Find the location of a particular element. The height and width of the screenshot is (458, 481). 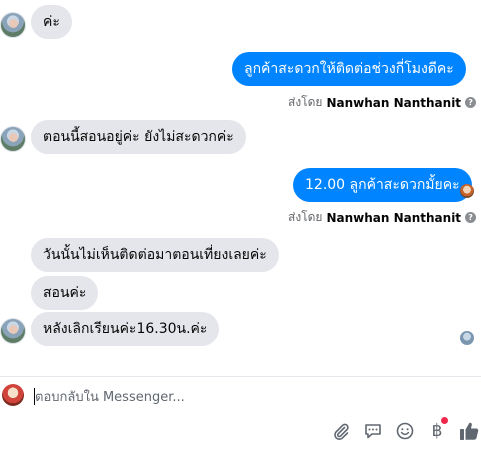

like-button is located at coordinates (469, 431).